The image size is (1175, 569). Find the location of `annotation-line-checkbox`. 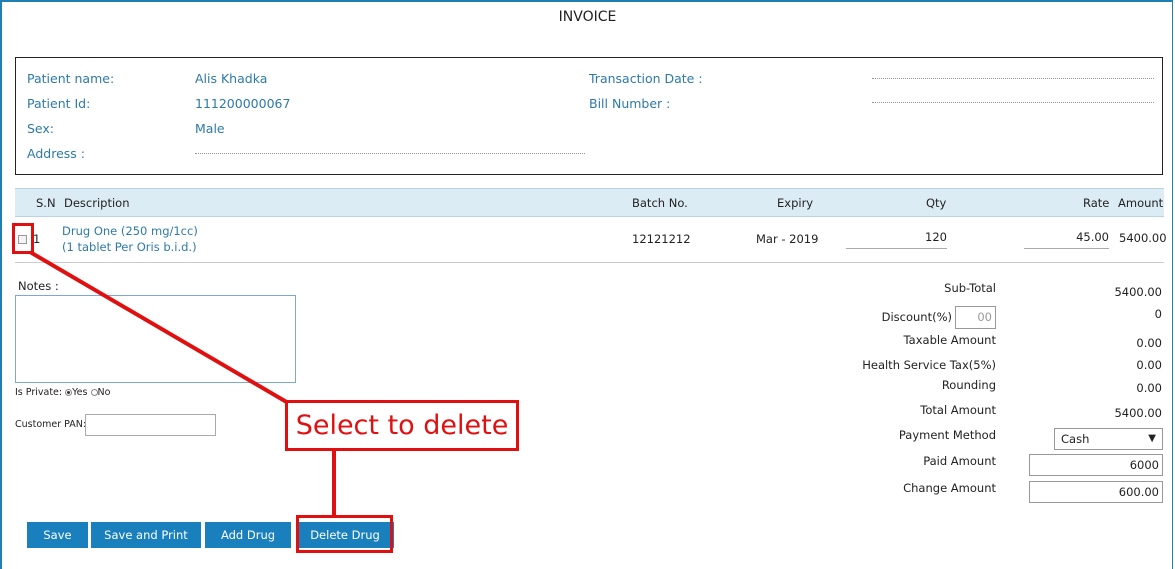

annotation-line-checkbox is located at coordinates (160, 328).